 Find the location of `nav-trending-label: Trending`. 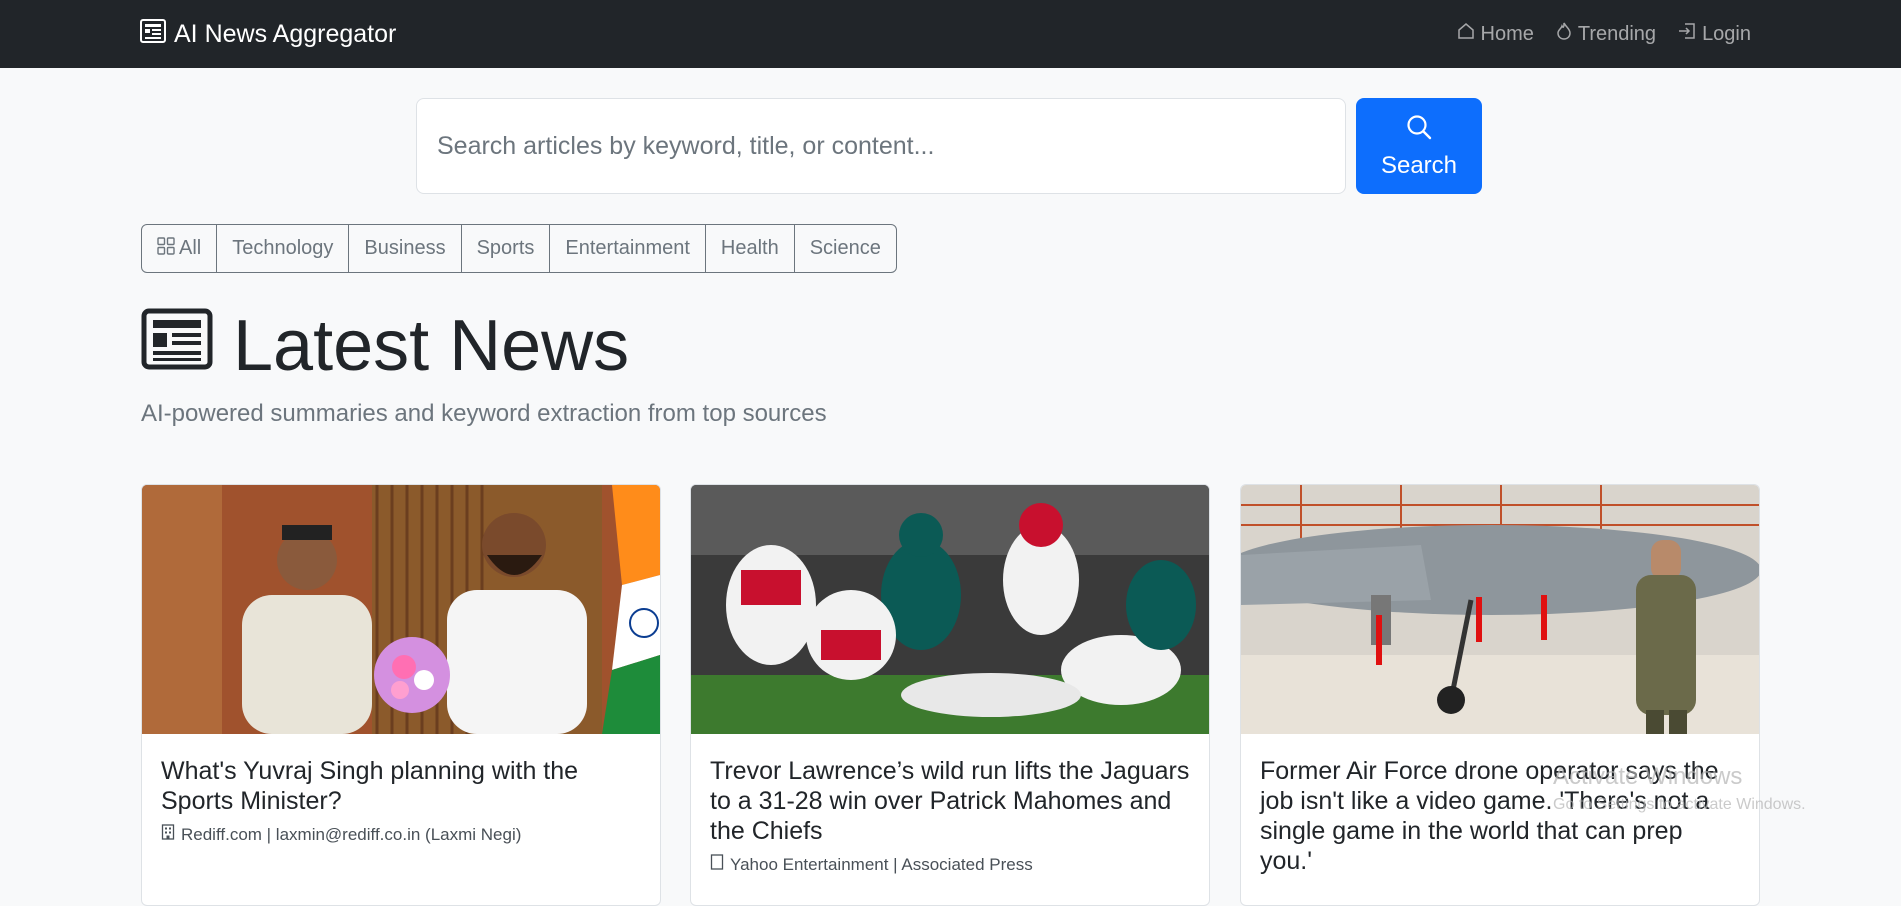

nav-trending-label: Trending is located at coordinates (1617, 33).